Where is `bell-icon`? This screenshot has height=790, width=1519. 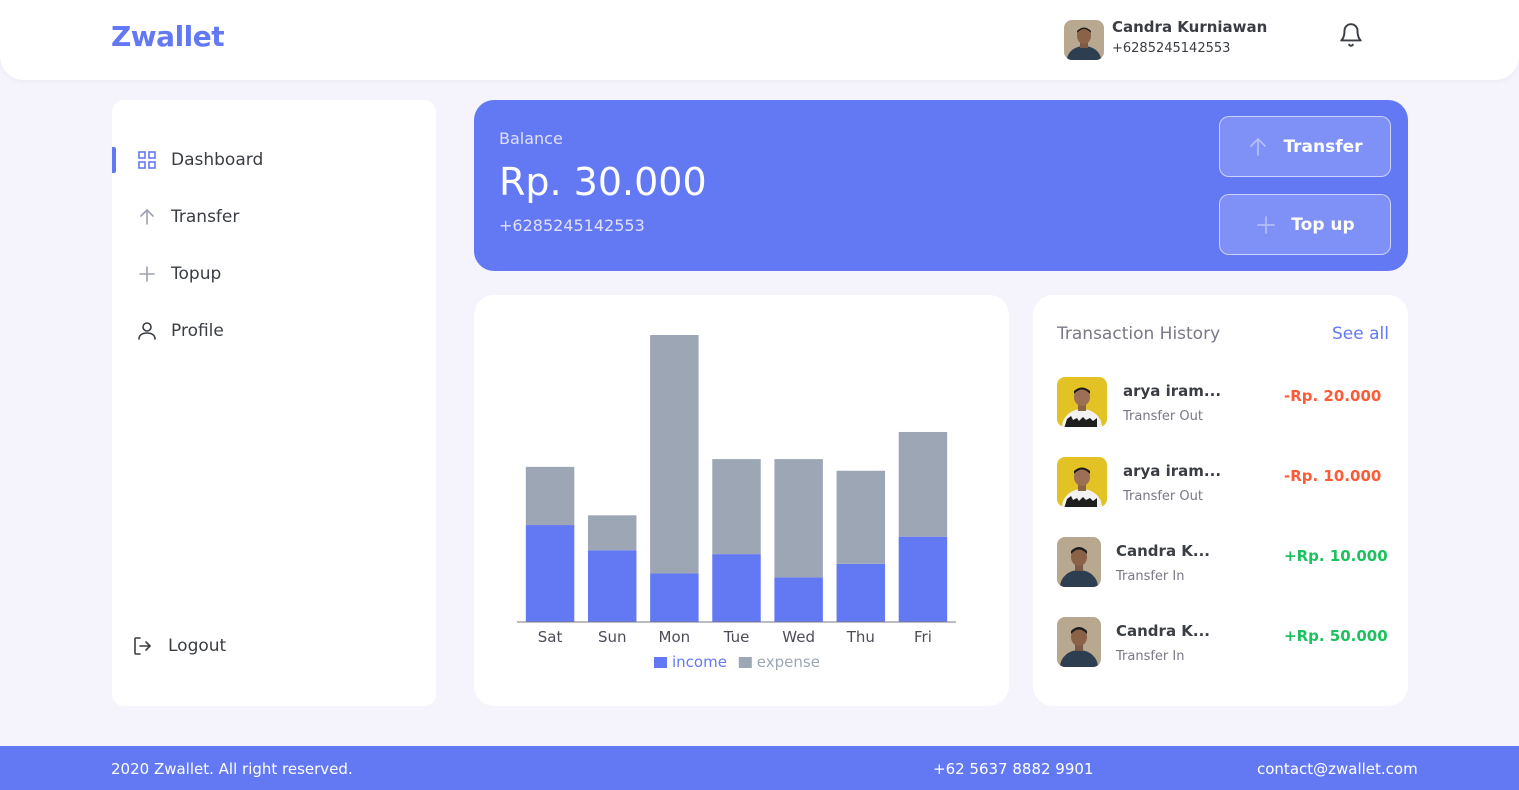 bell-icon is located at coordinates (1351, 35).